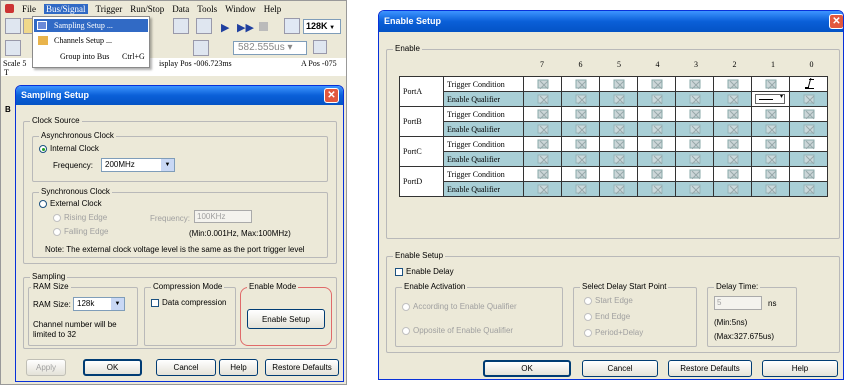  I want to click on start-edge-radio: Start Edge, so click(608, 300).